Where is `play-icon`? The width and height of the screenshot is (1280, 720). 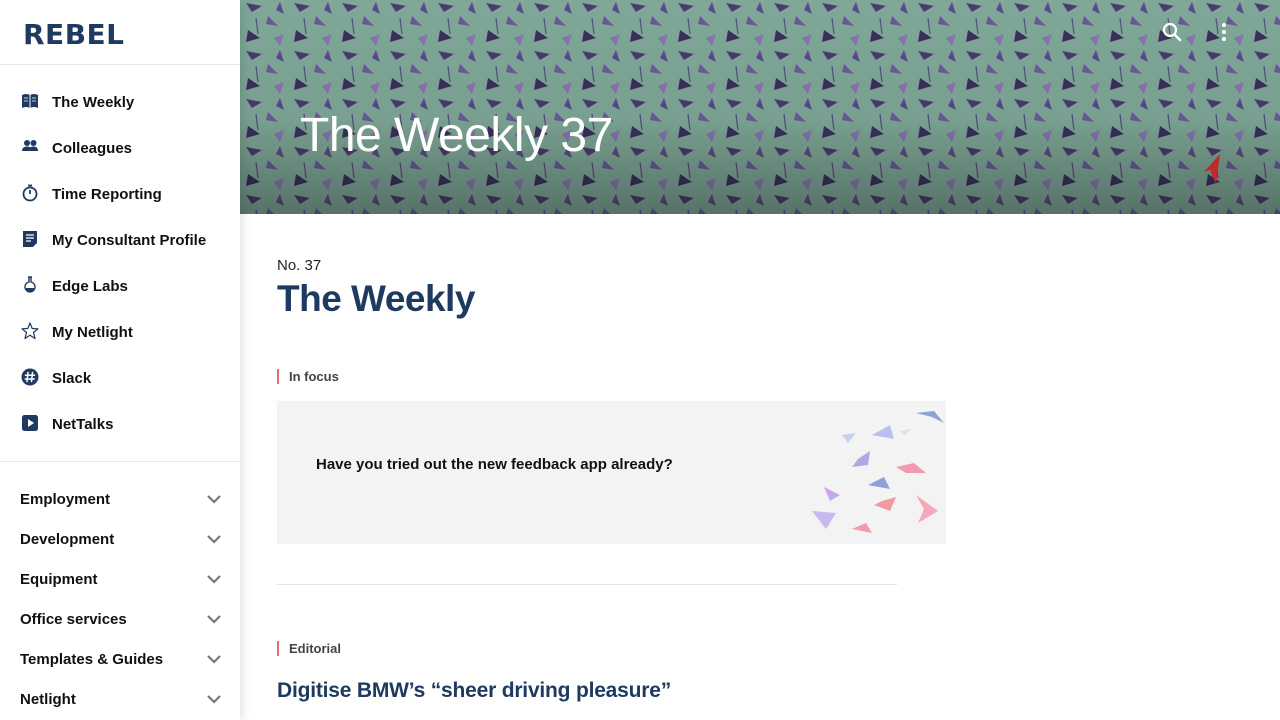 play-icon is located at coordinates (30, 423).